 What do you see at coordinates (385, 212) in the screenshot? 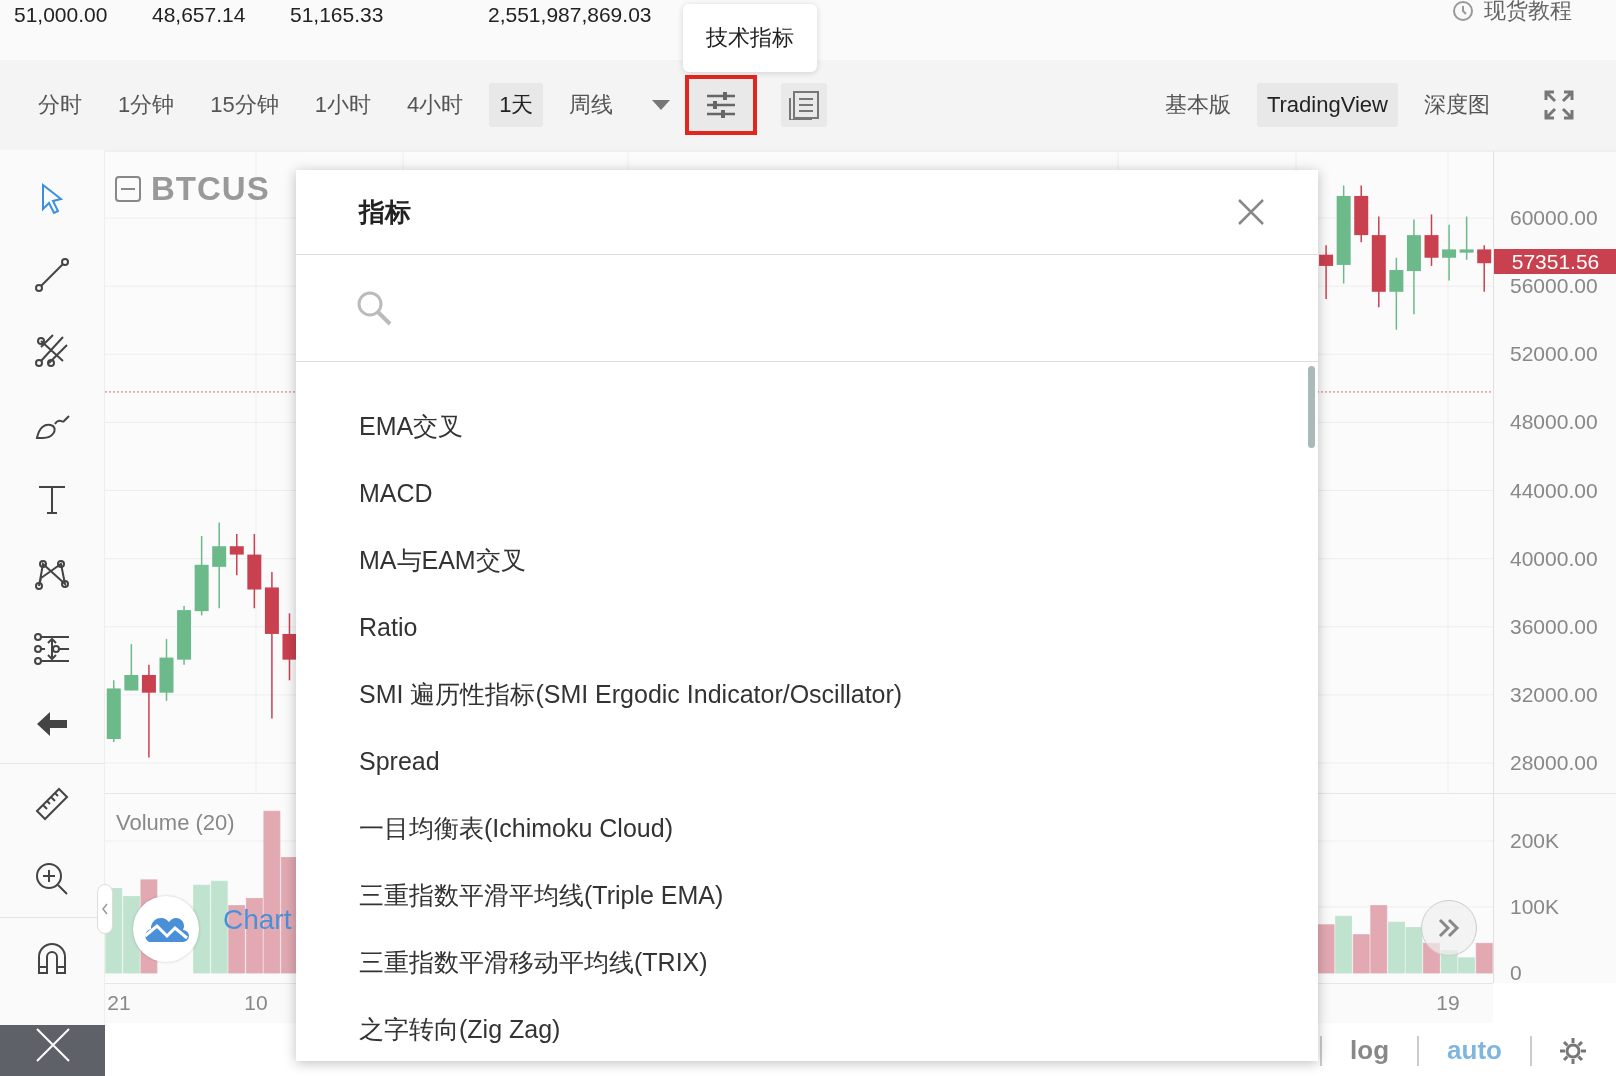
I see `dialog-title: 指标` at bounding box center [385, 212].